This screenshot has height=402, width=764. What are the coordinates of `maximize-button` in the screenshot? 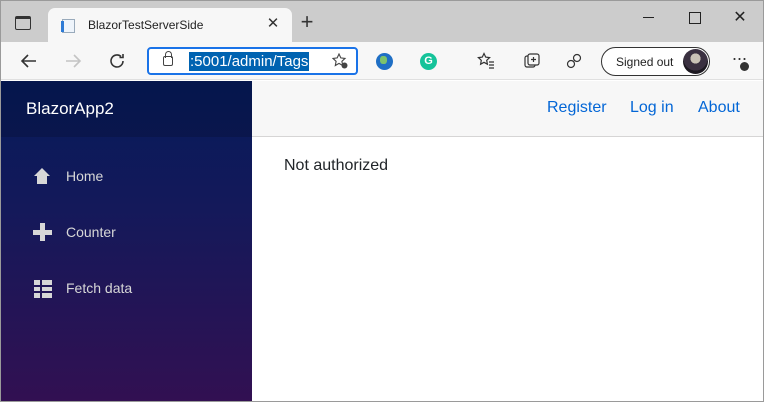 It's located at (694, 18).